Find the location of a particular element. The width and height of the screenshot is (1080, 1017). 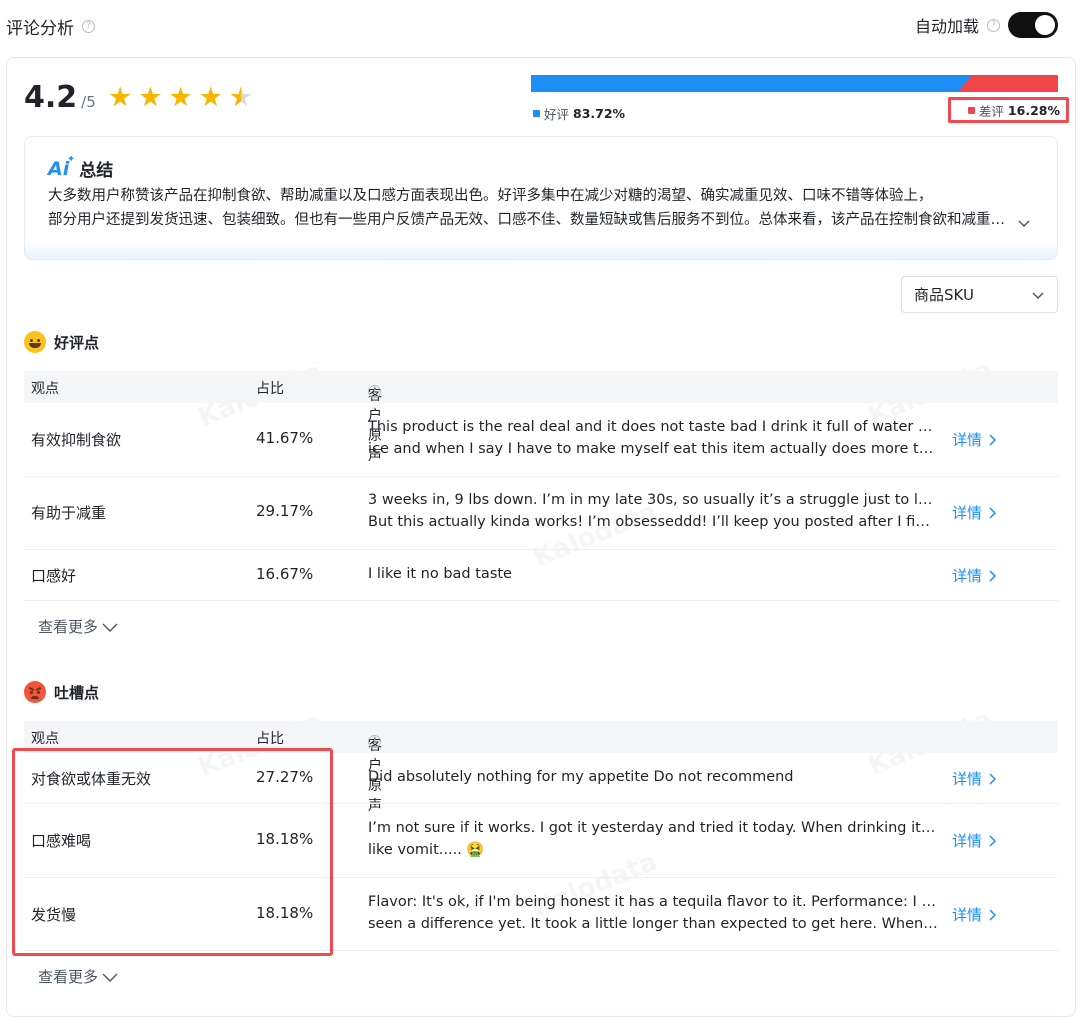

autoload-label: 自动加载 is located at coordinates (946, 26).